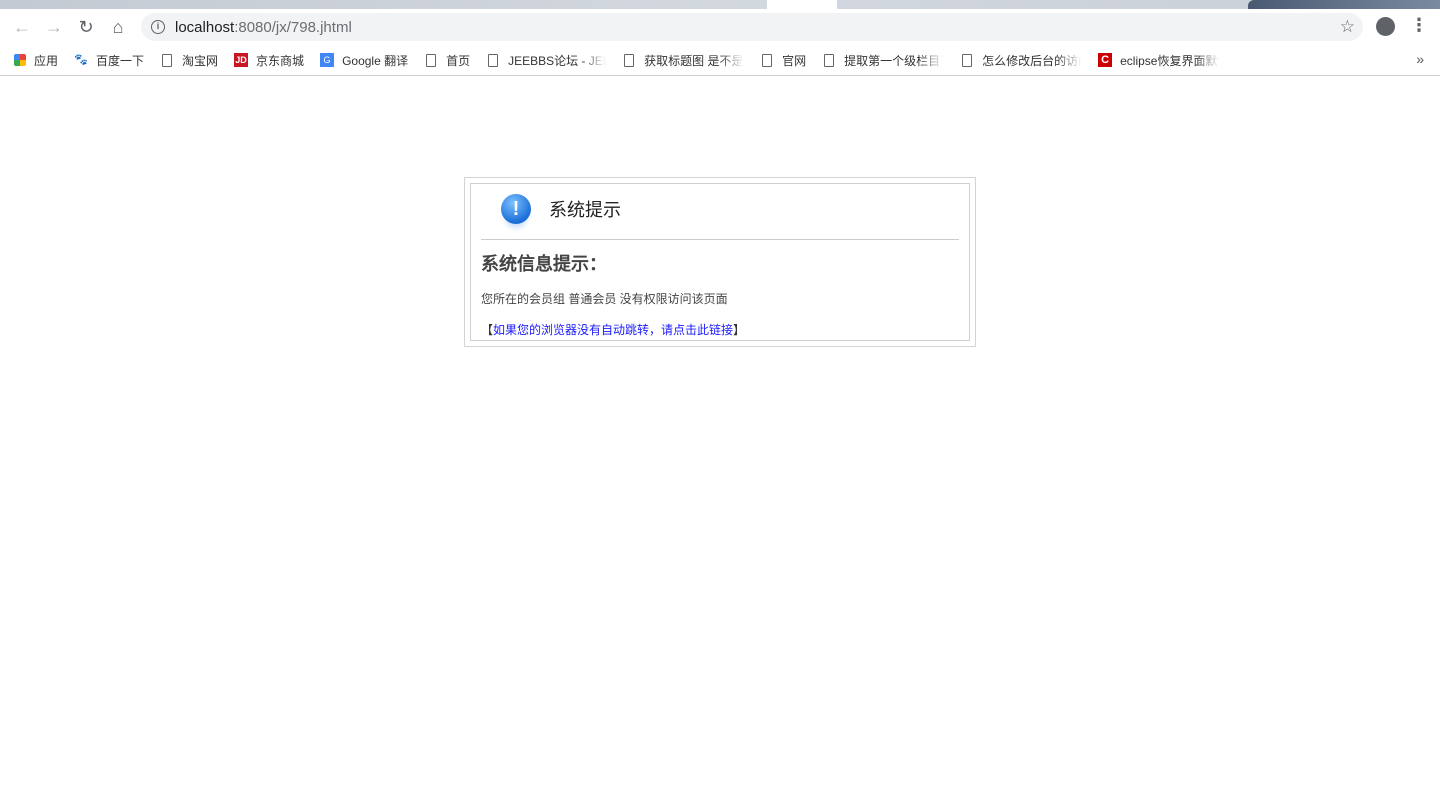 This screenshot has height=808, width=1440. I want to click on url-text: localhost:8080/jx/798.jhtml, so click(263, 27).